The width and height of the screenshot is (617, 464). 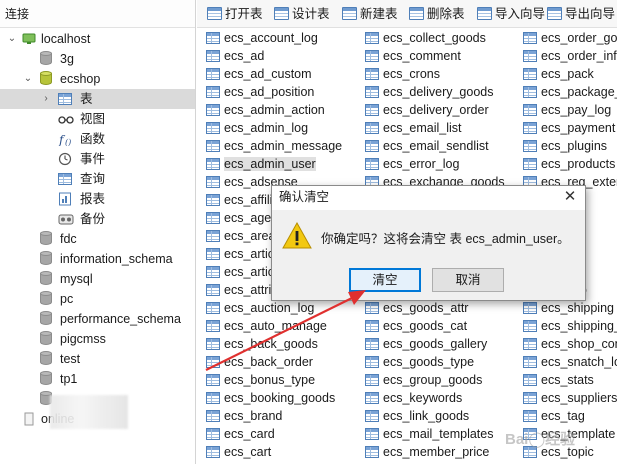 I want to click on tree-item-label: 表, so click(x=86, y=99).